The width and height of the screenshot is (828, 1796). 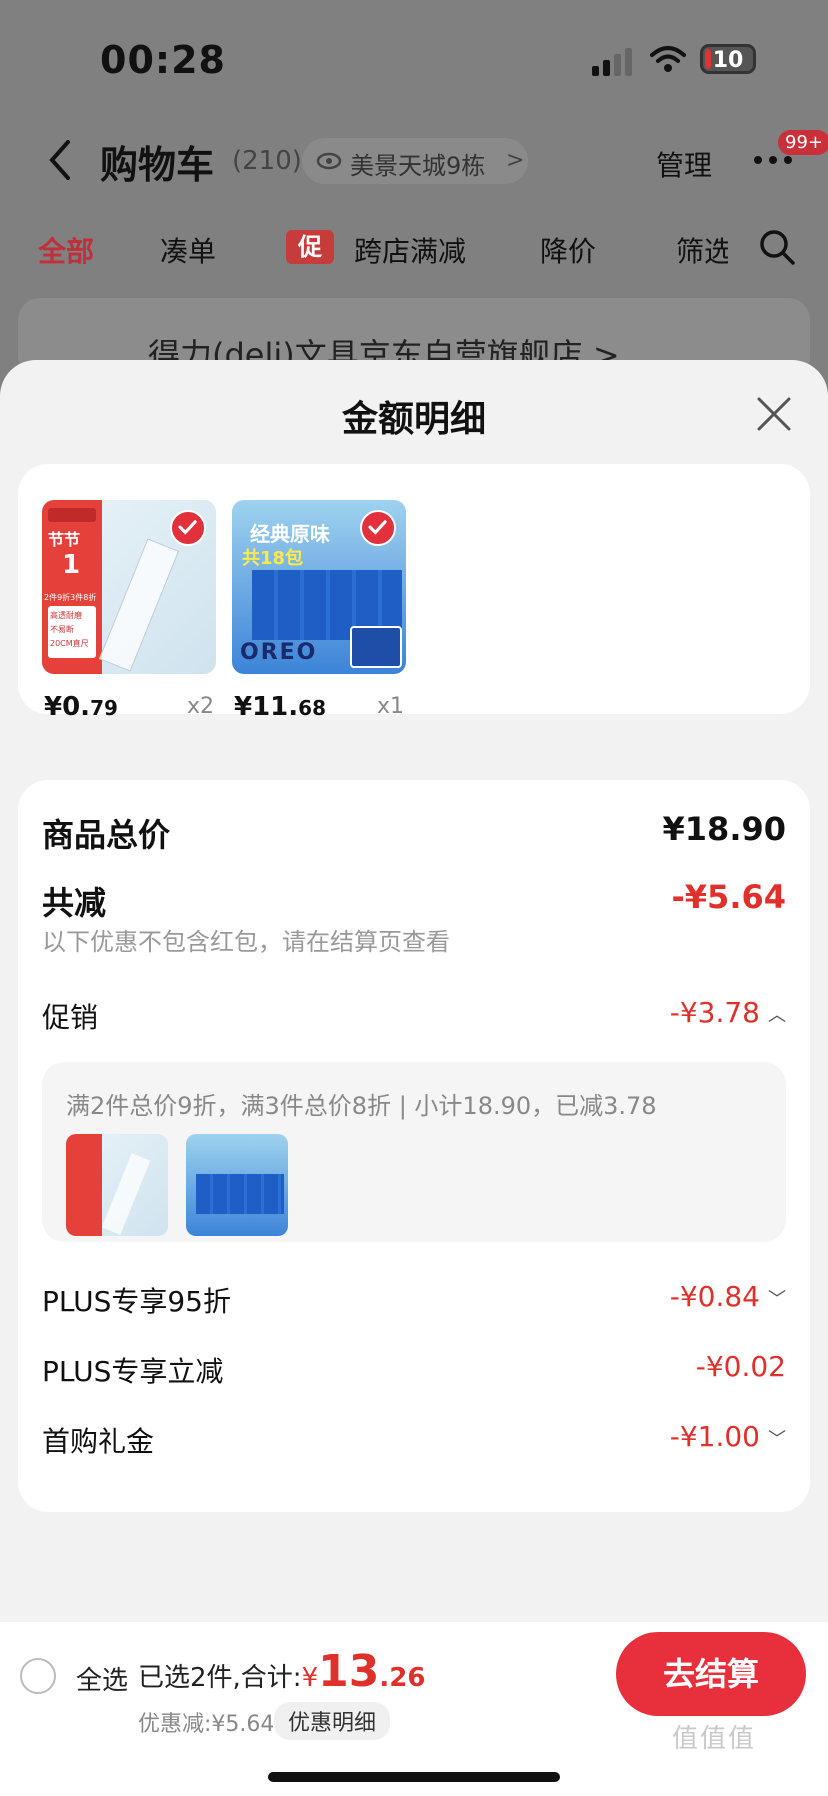 What do you see at coordinates (98, 1441) in the screenshot?
I see `first-buy-label: 首购礼金` at bounding box center [98, 1441].